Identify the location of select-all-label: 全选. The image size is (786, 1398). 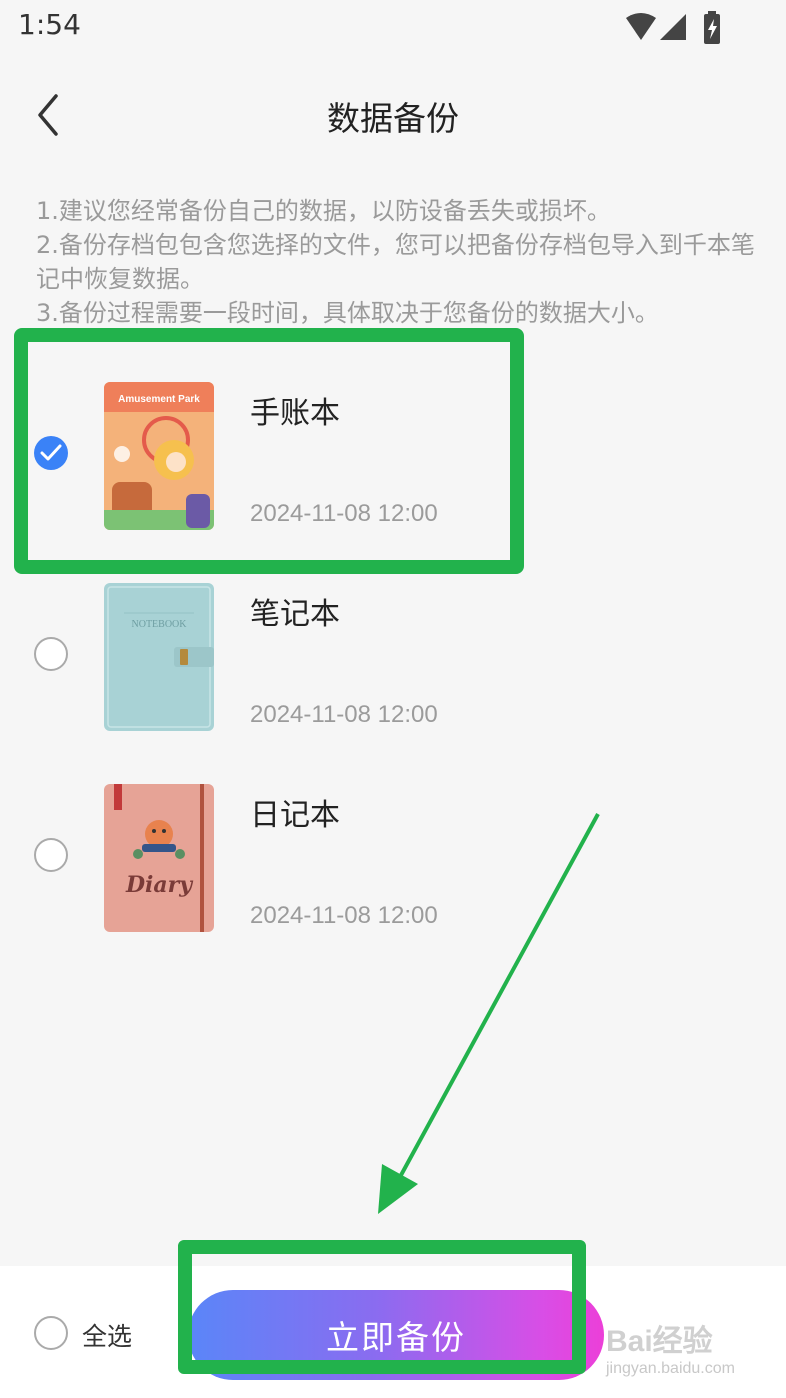
(107, 1336).